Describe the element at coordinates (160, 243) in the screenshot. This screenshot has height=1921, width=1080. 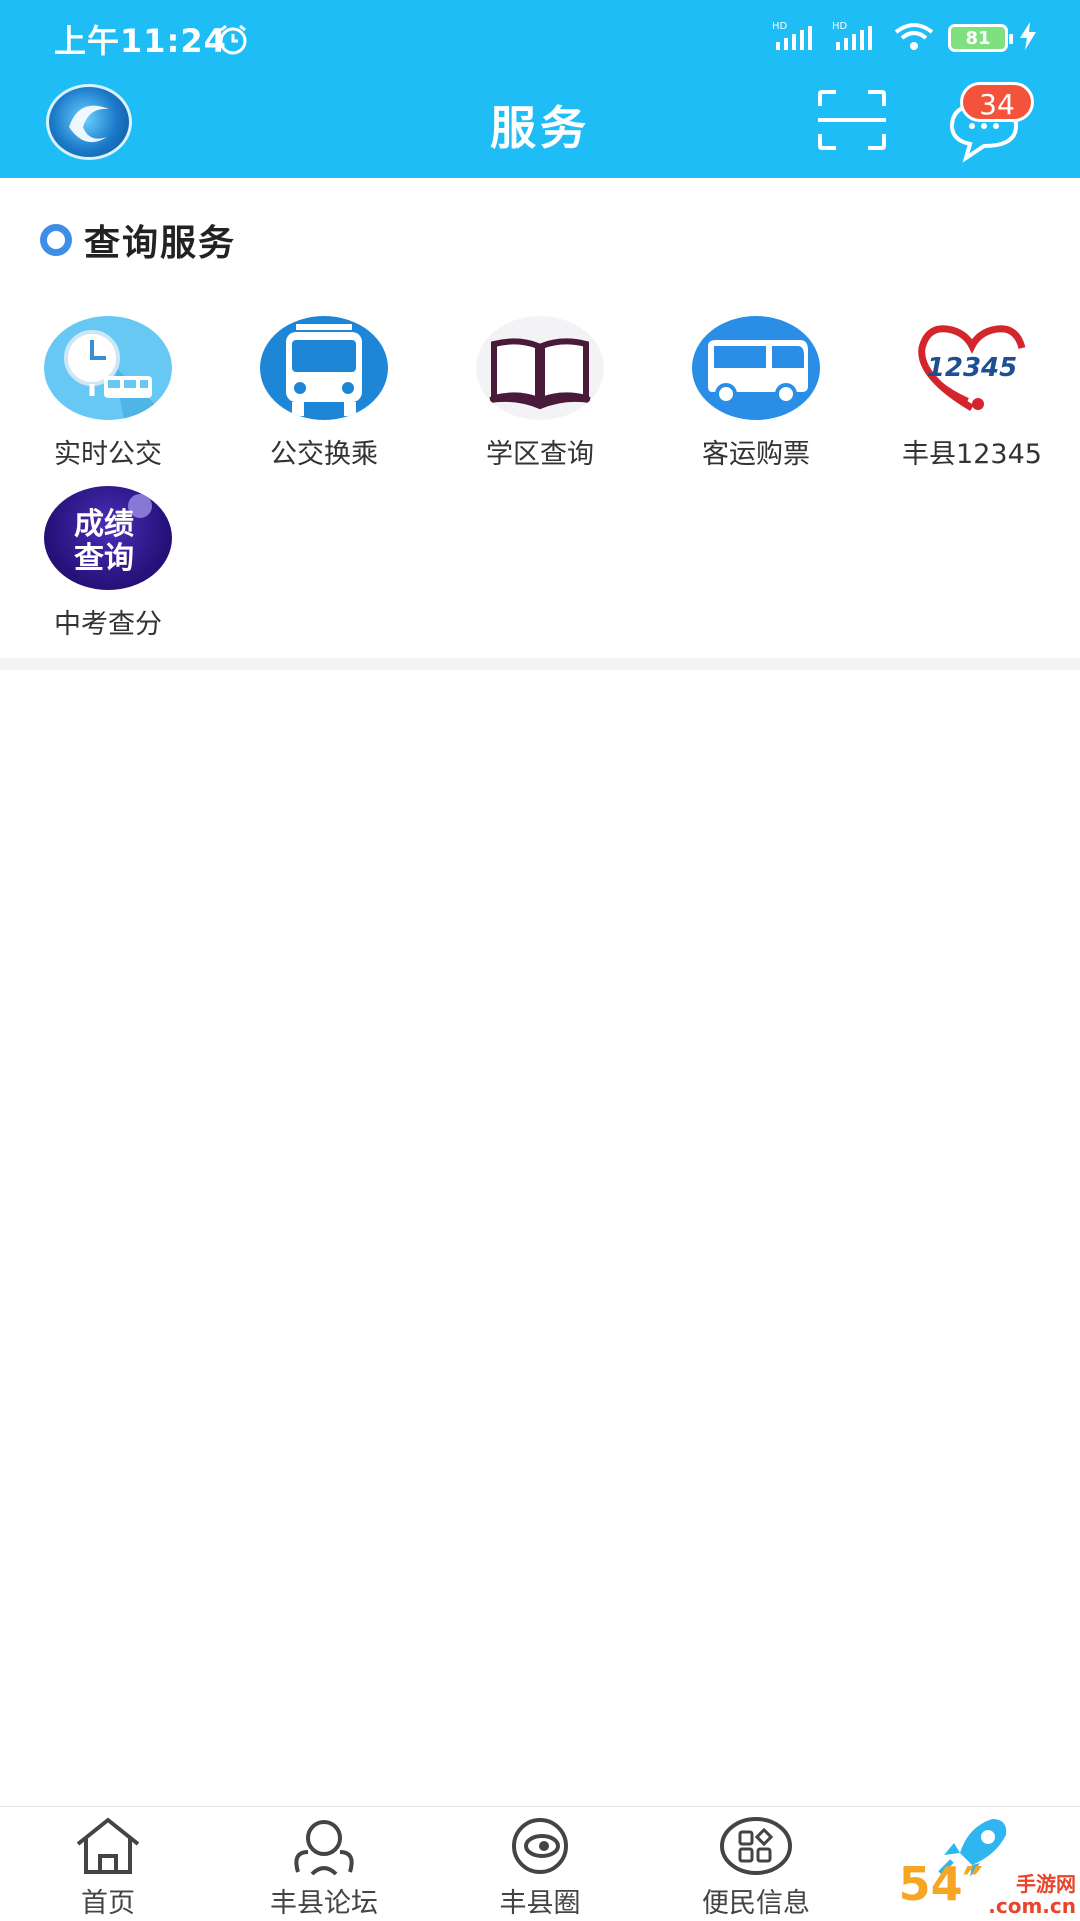
I see `section-title: 查询服务` at that location.